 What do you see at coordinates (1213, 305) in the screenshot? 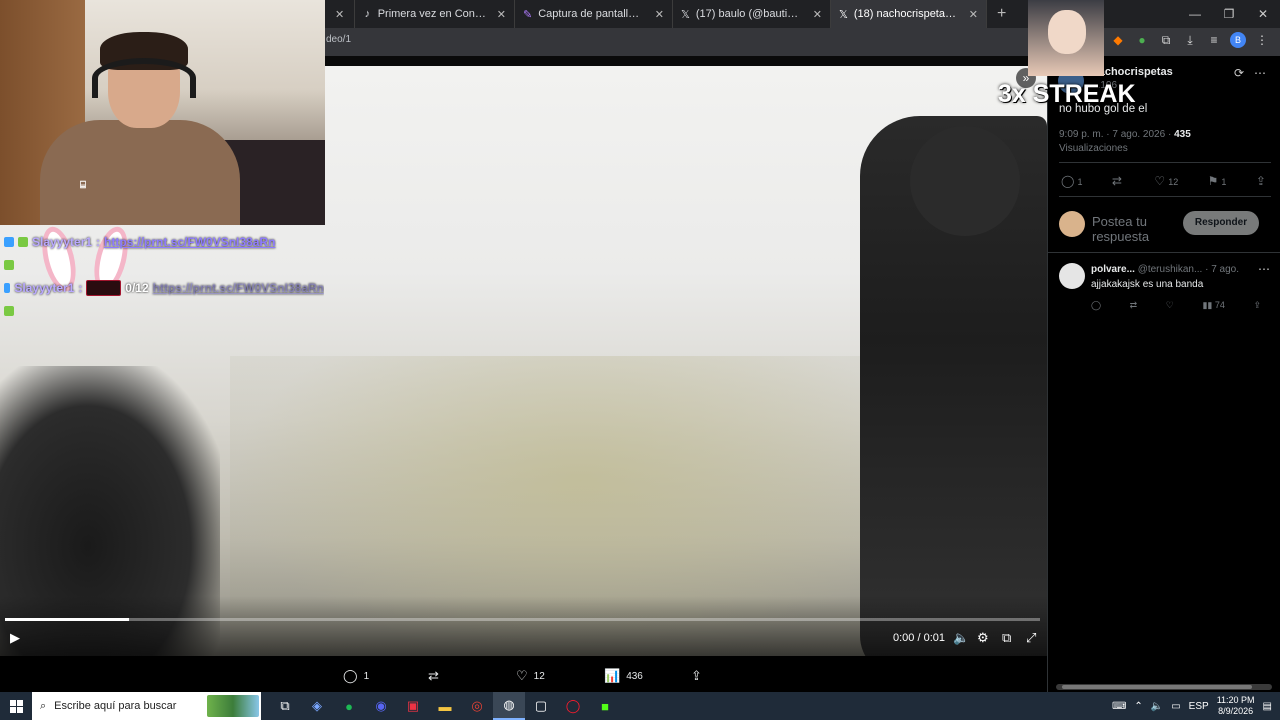
I see `views-action: ▮▮ 74` at bounding box center [1213, 305].